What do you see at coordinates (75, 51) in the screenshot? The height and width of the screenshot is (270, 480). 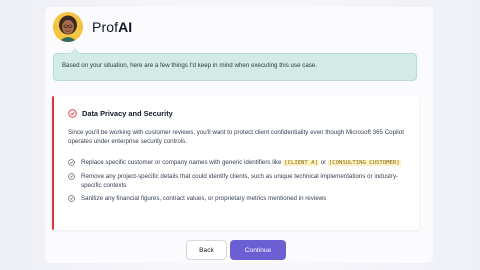 I see `notice-pointer` at bounding box center [75, 51].